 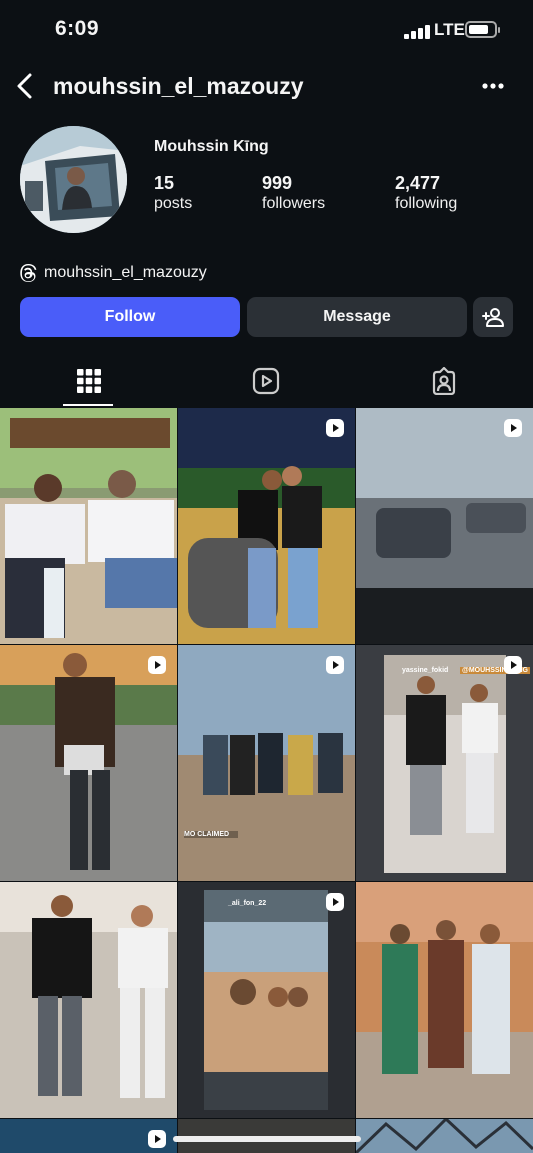 I want to click on profile-tabs, so click(x=266, y=381).